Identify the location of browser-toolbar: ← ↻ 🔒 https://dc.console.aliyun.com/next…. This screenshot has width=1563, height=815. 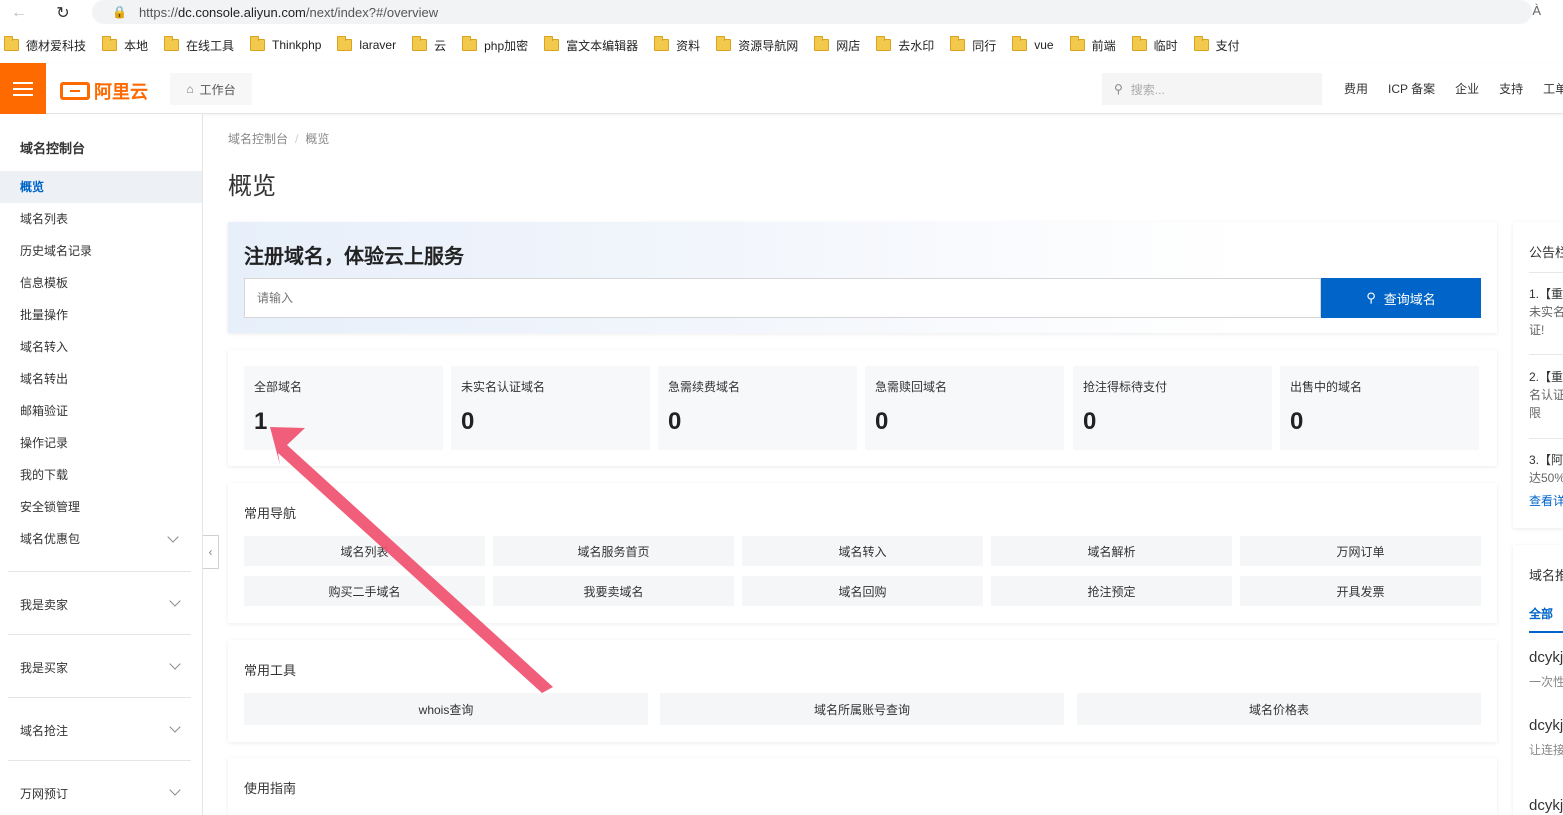
(781, 13).